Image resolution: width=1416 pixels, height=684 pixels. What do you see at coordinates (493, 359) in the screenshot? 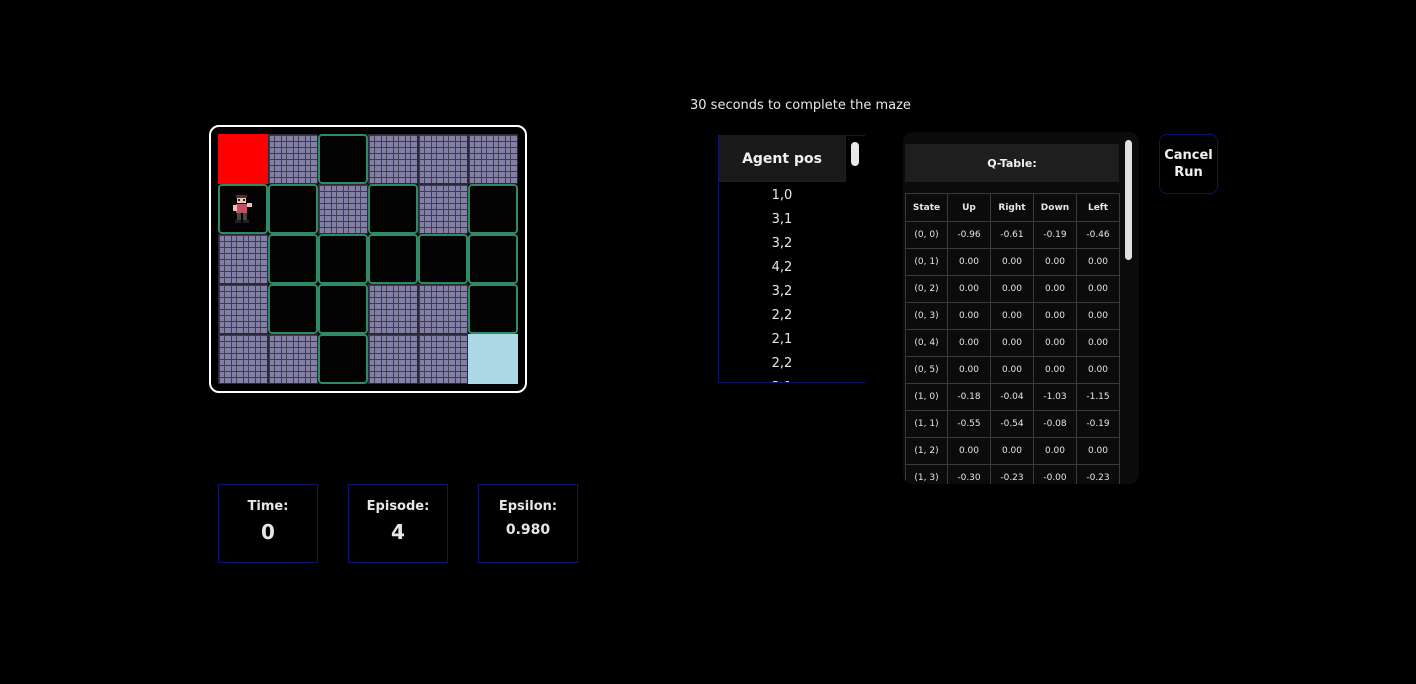
I see `maze-cell-goal` at bounding box center [493, 359].